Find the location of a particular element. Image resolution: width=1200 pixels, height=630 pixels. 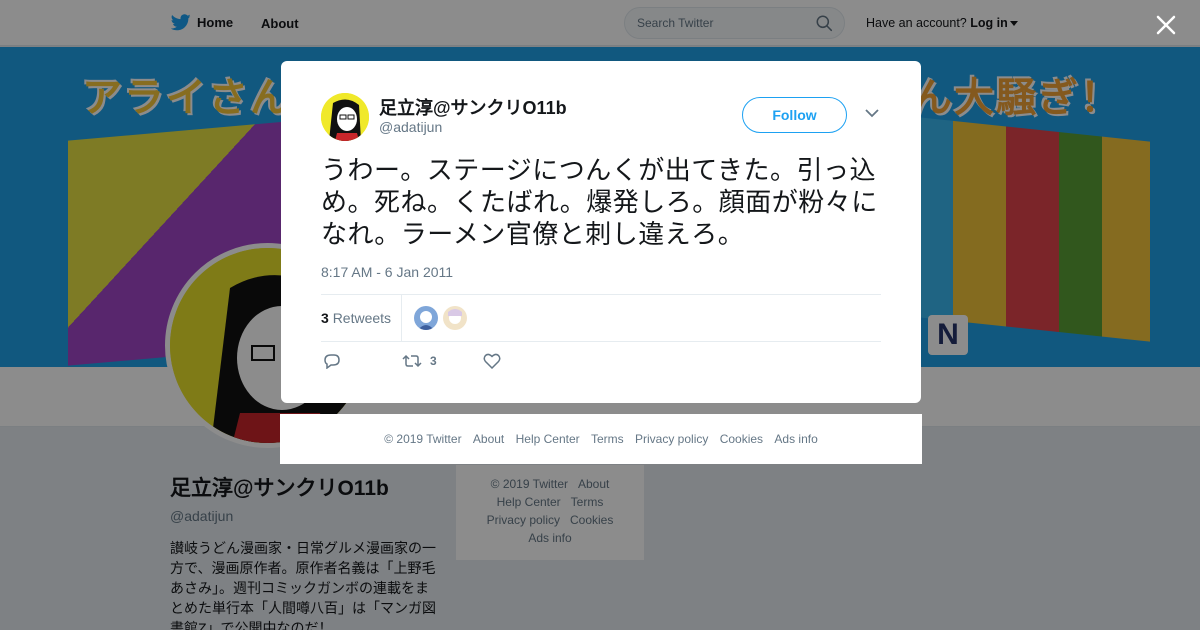

like-icon is located at coordinates (492, 361).